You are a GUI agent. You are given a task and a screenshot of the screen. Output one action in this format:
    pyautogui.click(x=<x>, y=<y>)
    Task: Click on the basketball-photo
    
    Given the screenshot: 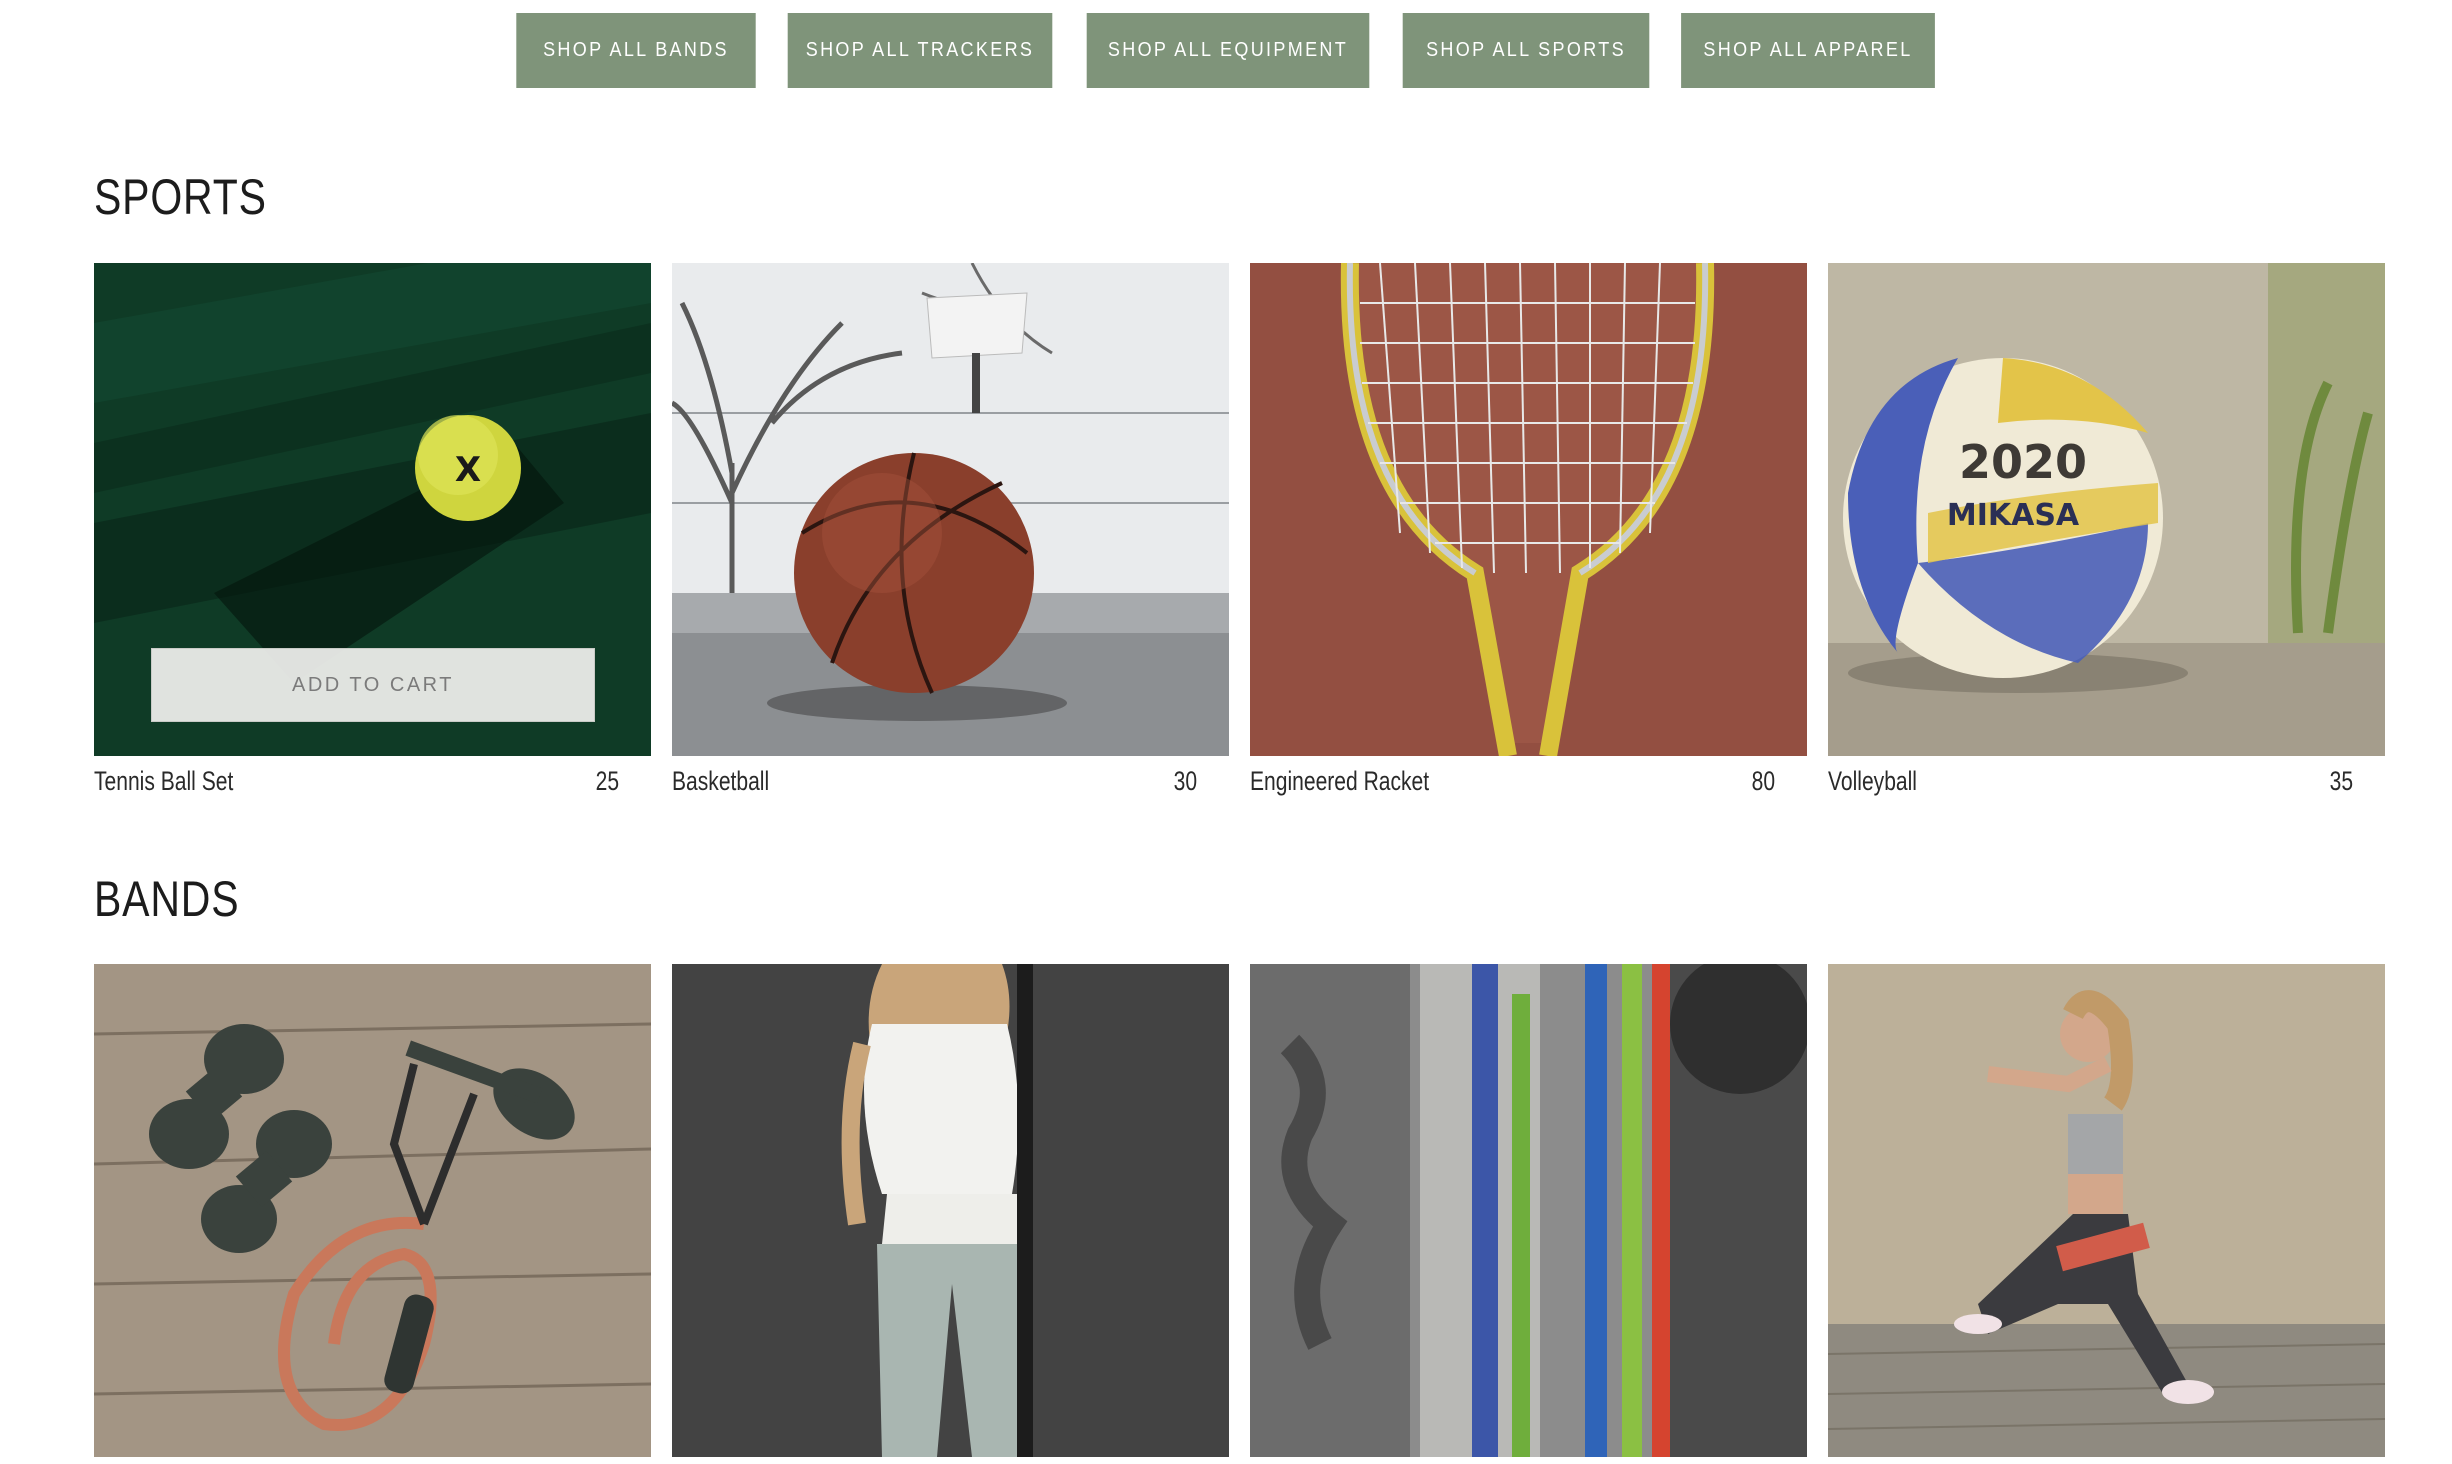 What is the action you would take?
    pyautogui.click(x=950, y=509)
    